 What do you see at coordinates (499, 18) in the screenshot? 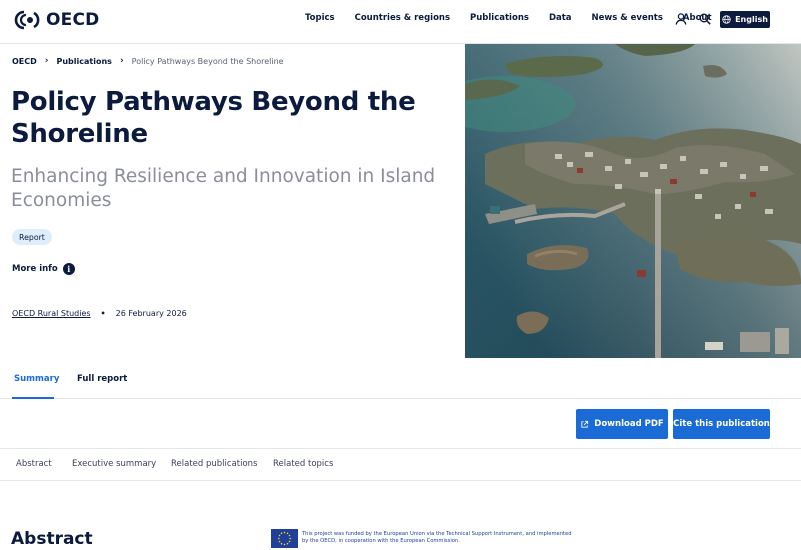
I see `nav-publications: Publications` at bounding box center [499, 18].